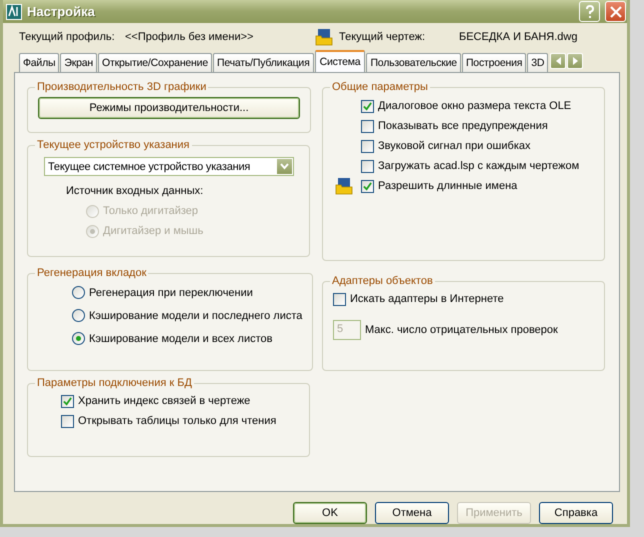 The image size is (644, 537). I want to click on scroll-left-button, so click(558, 61).